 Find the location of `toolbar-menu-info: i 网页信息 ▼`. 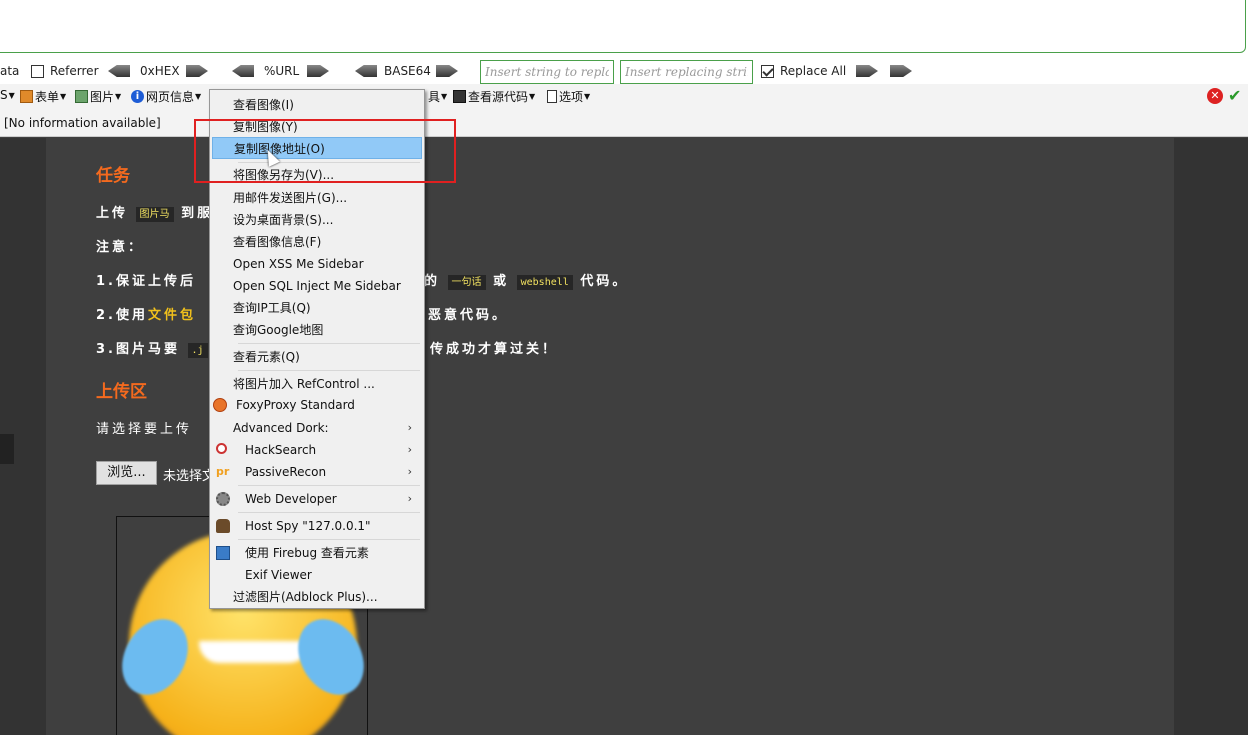

toolbar-menu-info: i 网页信息 ▼ is located at coordinates (166, 96).